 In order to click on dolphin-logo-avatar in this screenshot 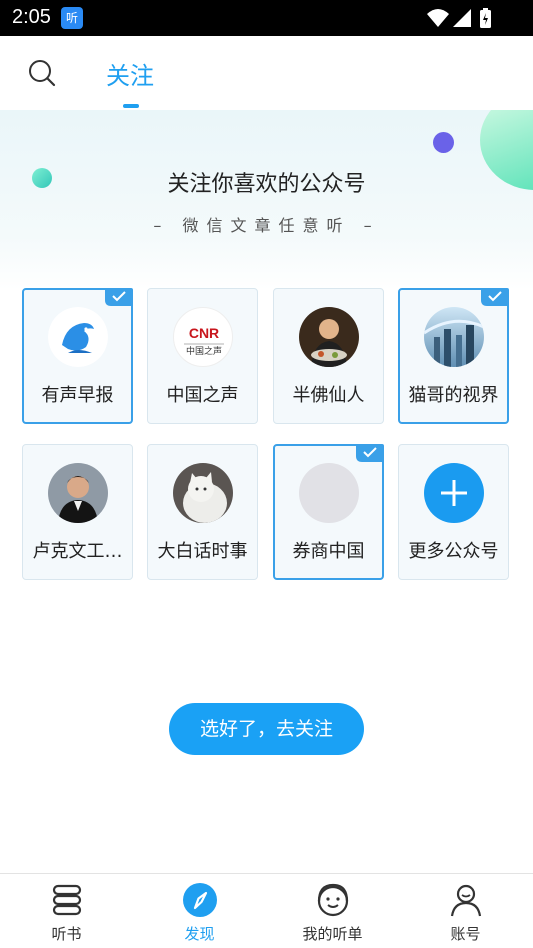, I will do `click(78, 337)`.